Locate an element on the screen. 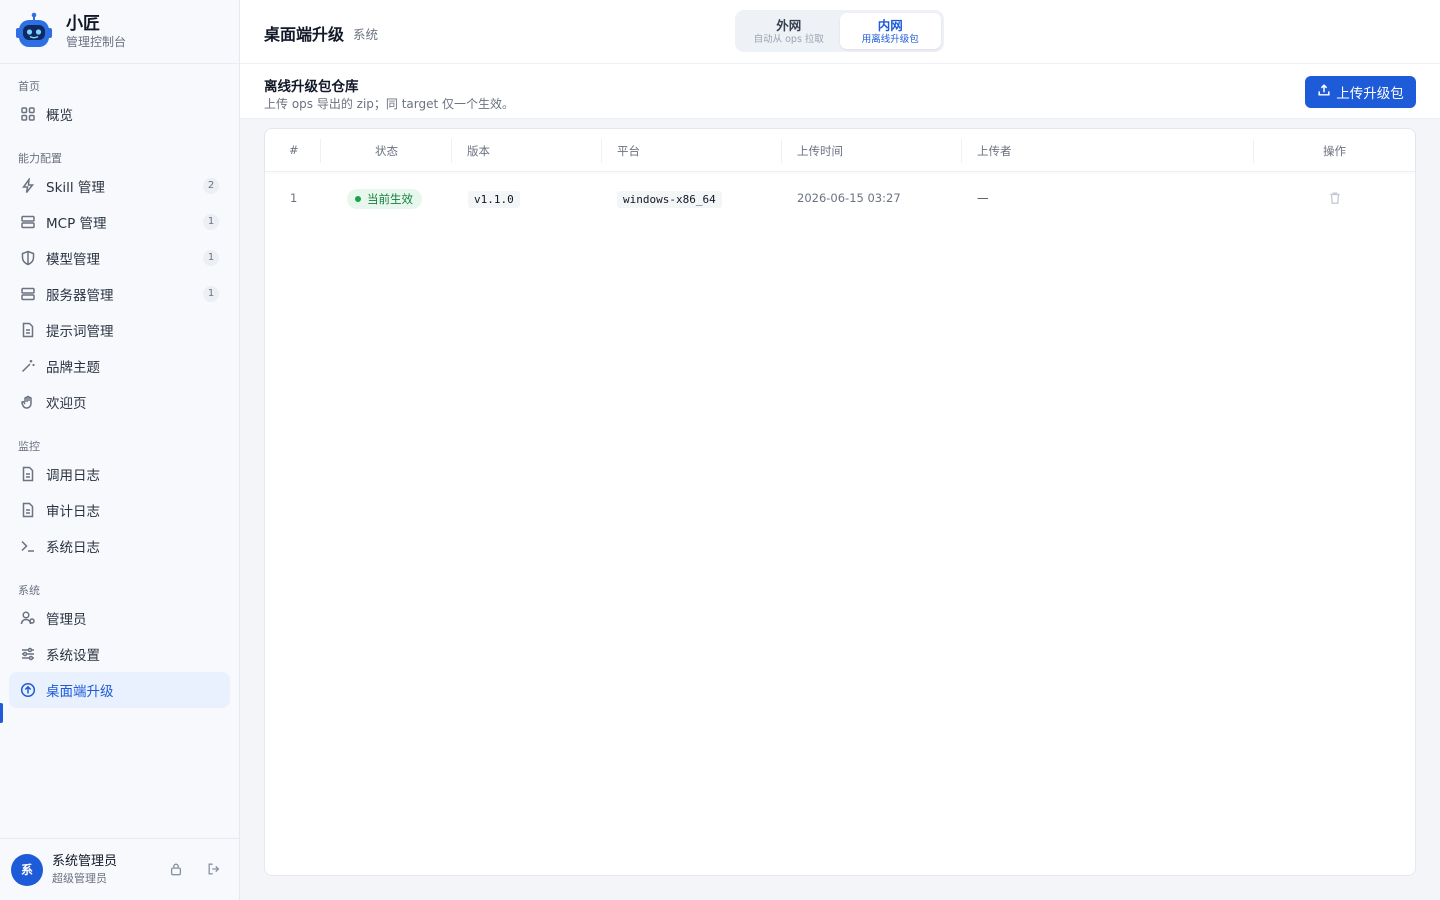 Image resolution: width=1440 pixels, height=900 pixels. sidebar-item-servers: 服务器管理 1 is located at coordinates (119, 294).